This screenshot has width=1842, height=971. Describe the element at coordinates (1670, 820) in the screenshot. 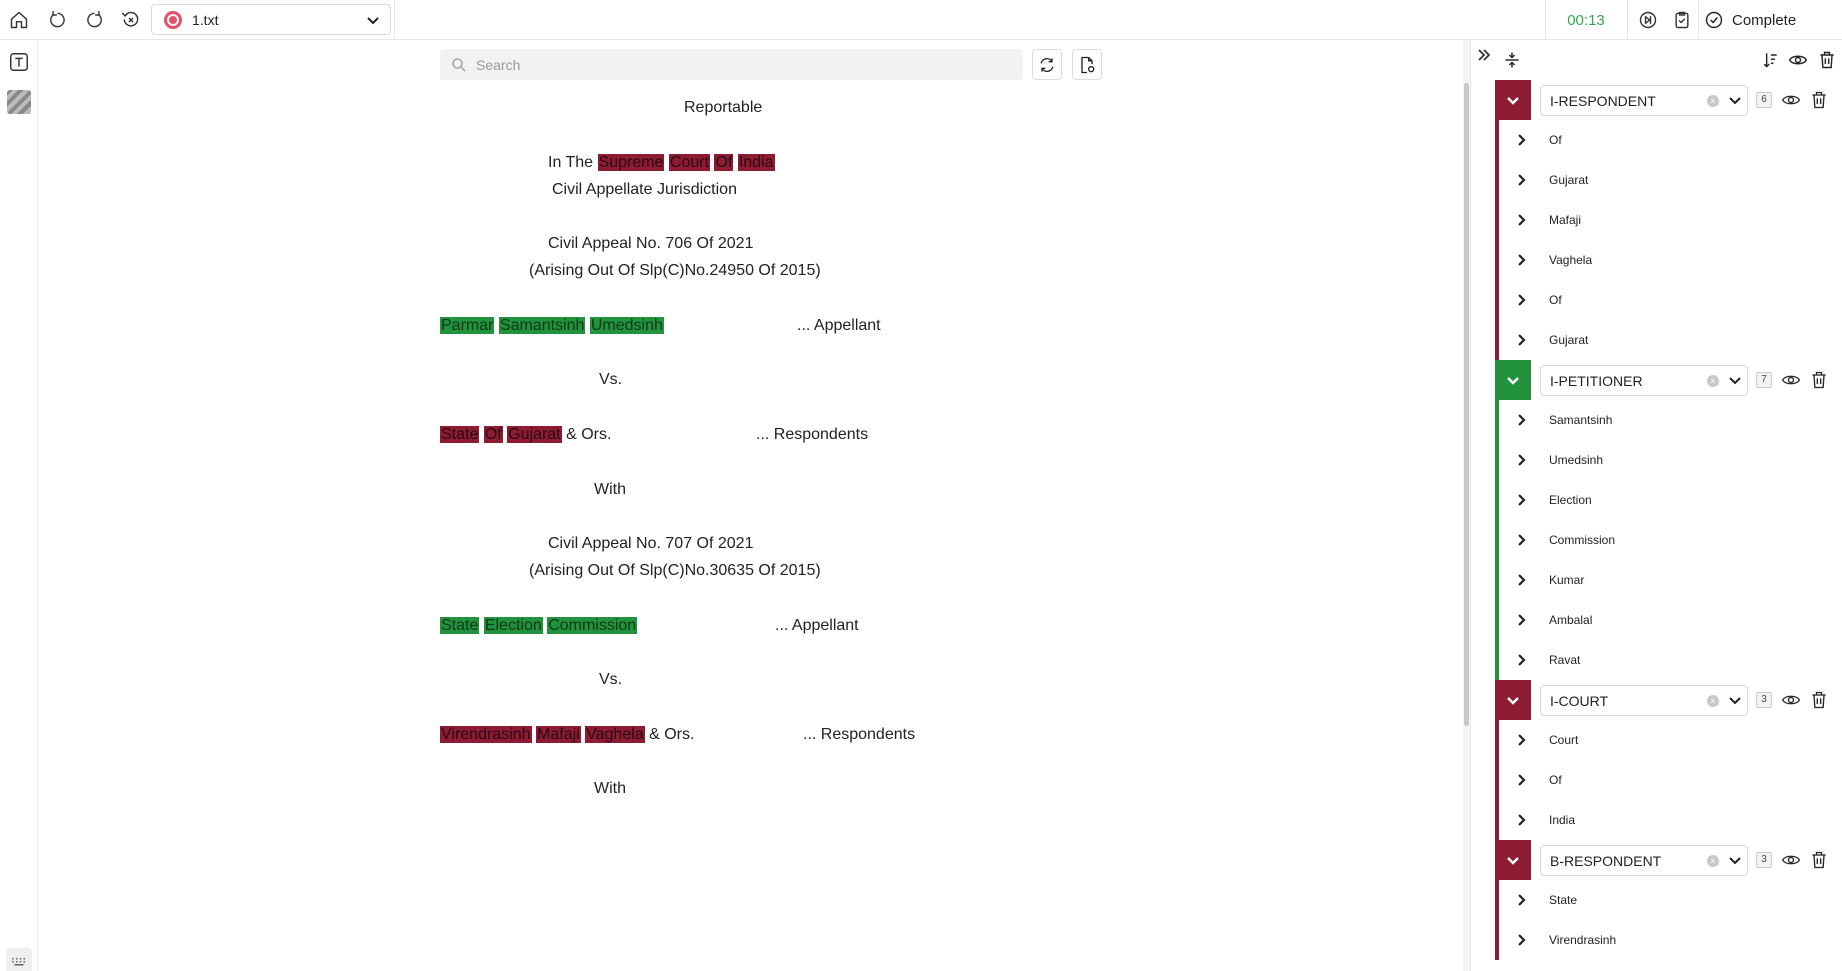

I see `entity-item: India` at that location.